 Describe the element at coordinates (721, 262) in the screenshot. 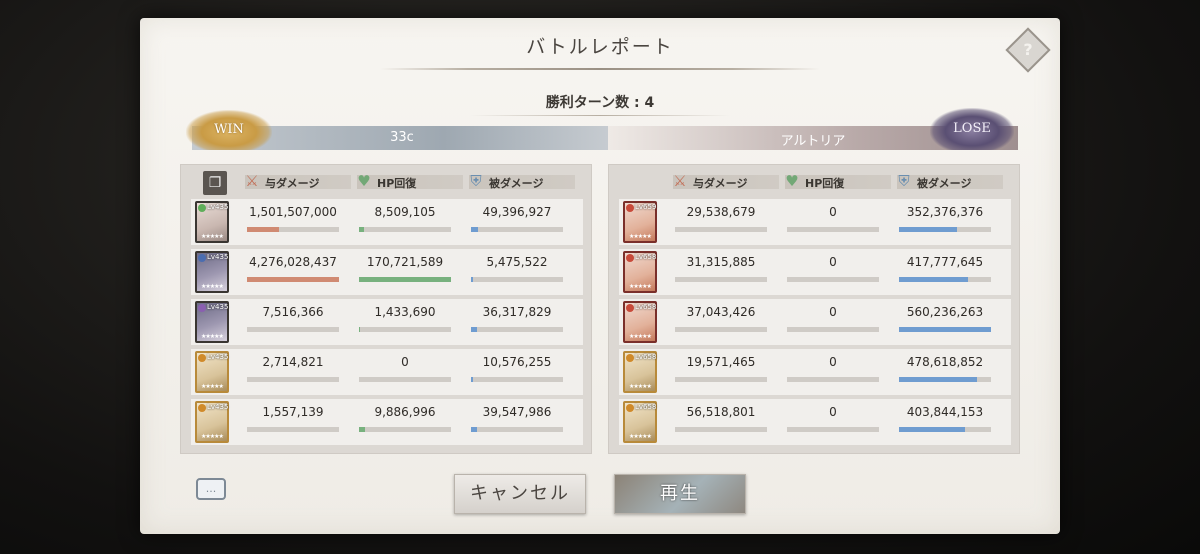

I see `damage-value: 31,315,885` at that location.